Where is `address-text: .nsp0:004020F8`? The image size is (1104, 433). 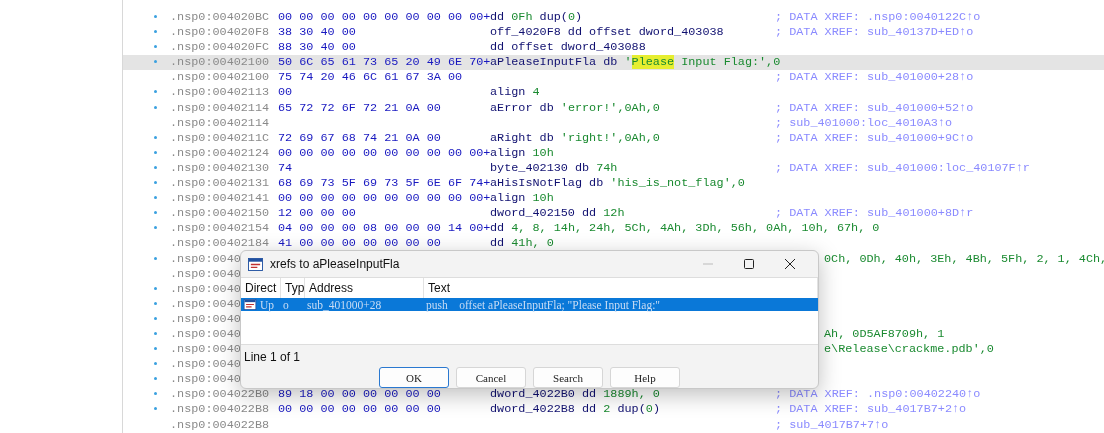
address-text: .nsp0:004020F8 is located at coordinates (220, 32).